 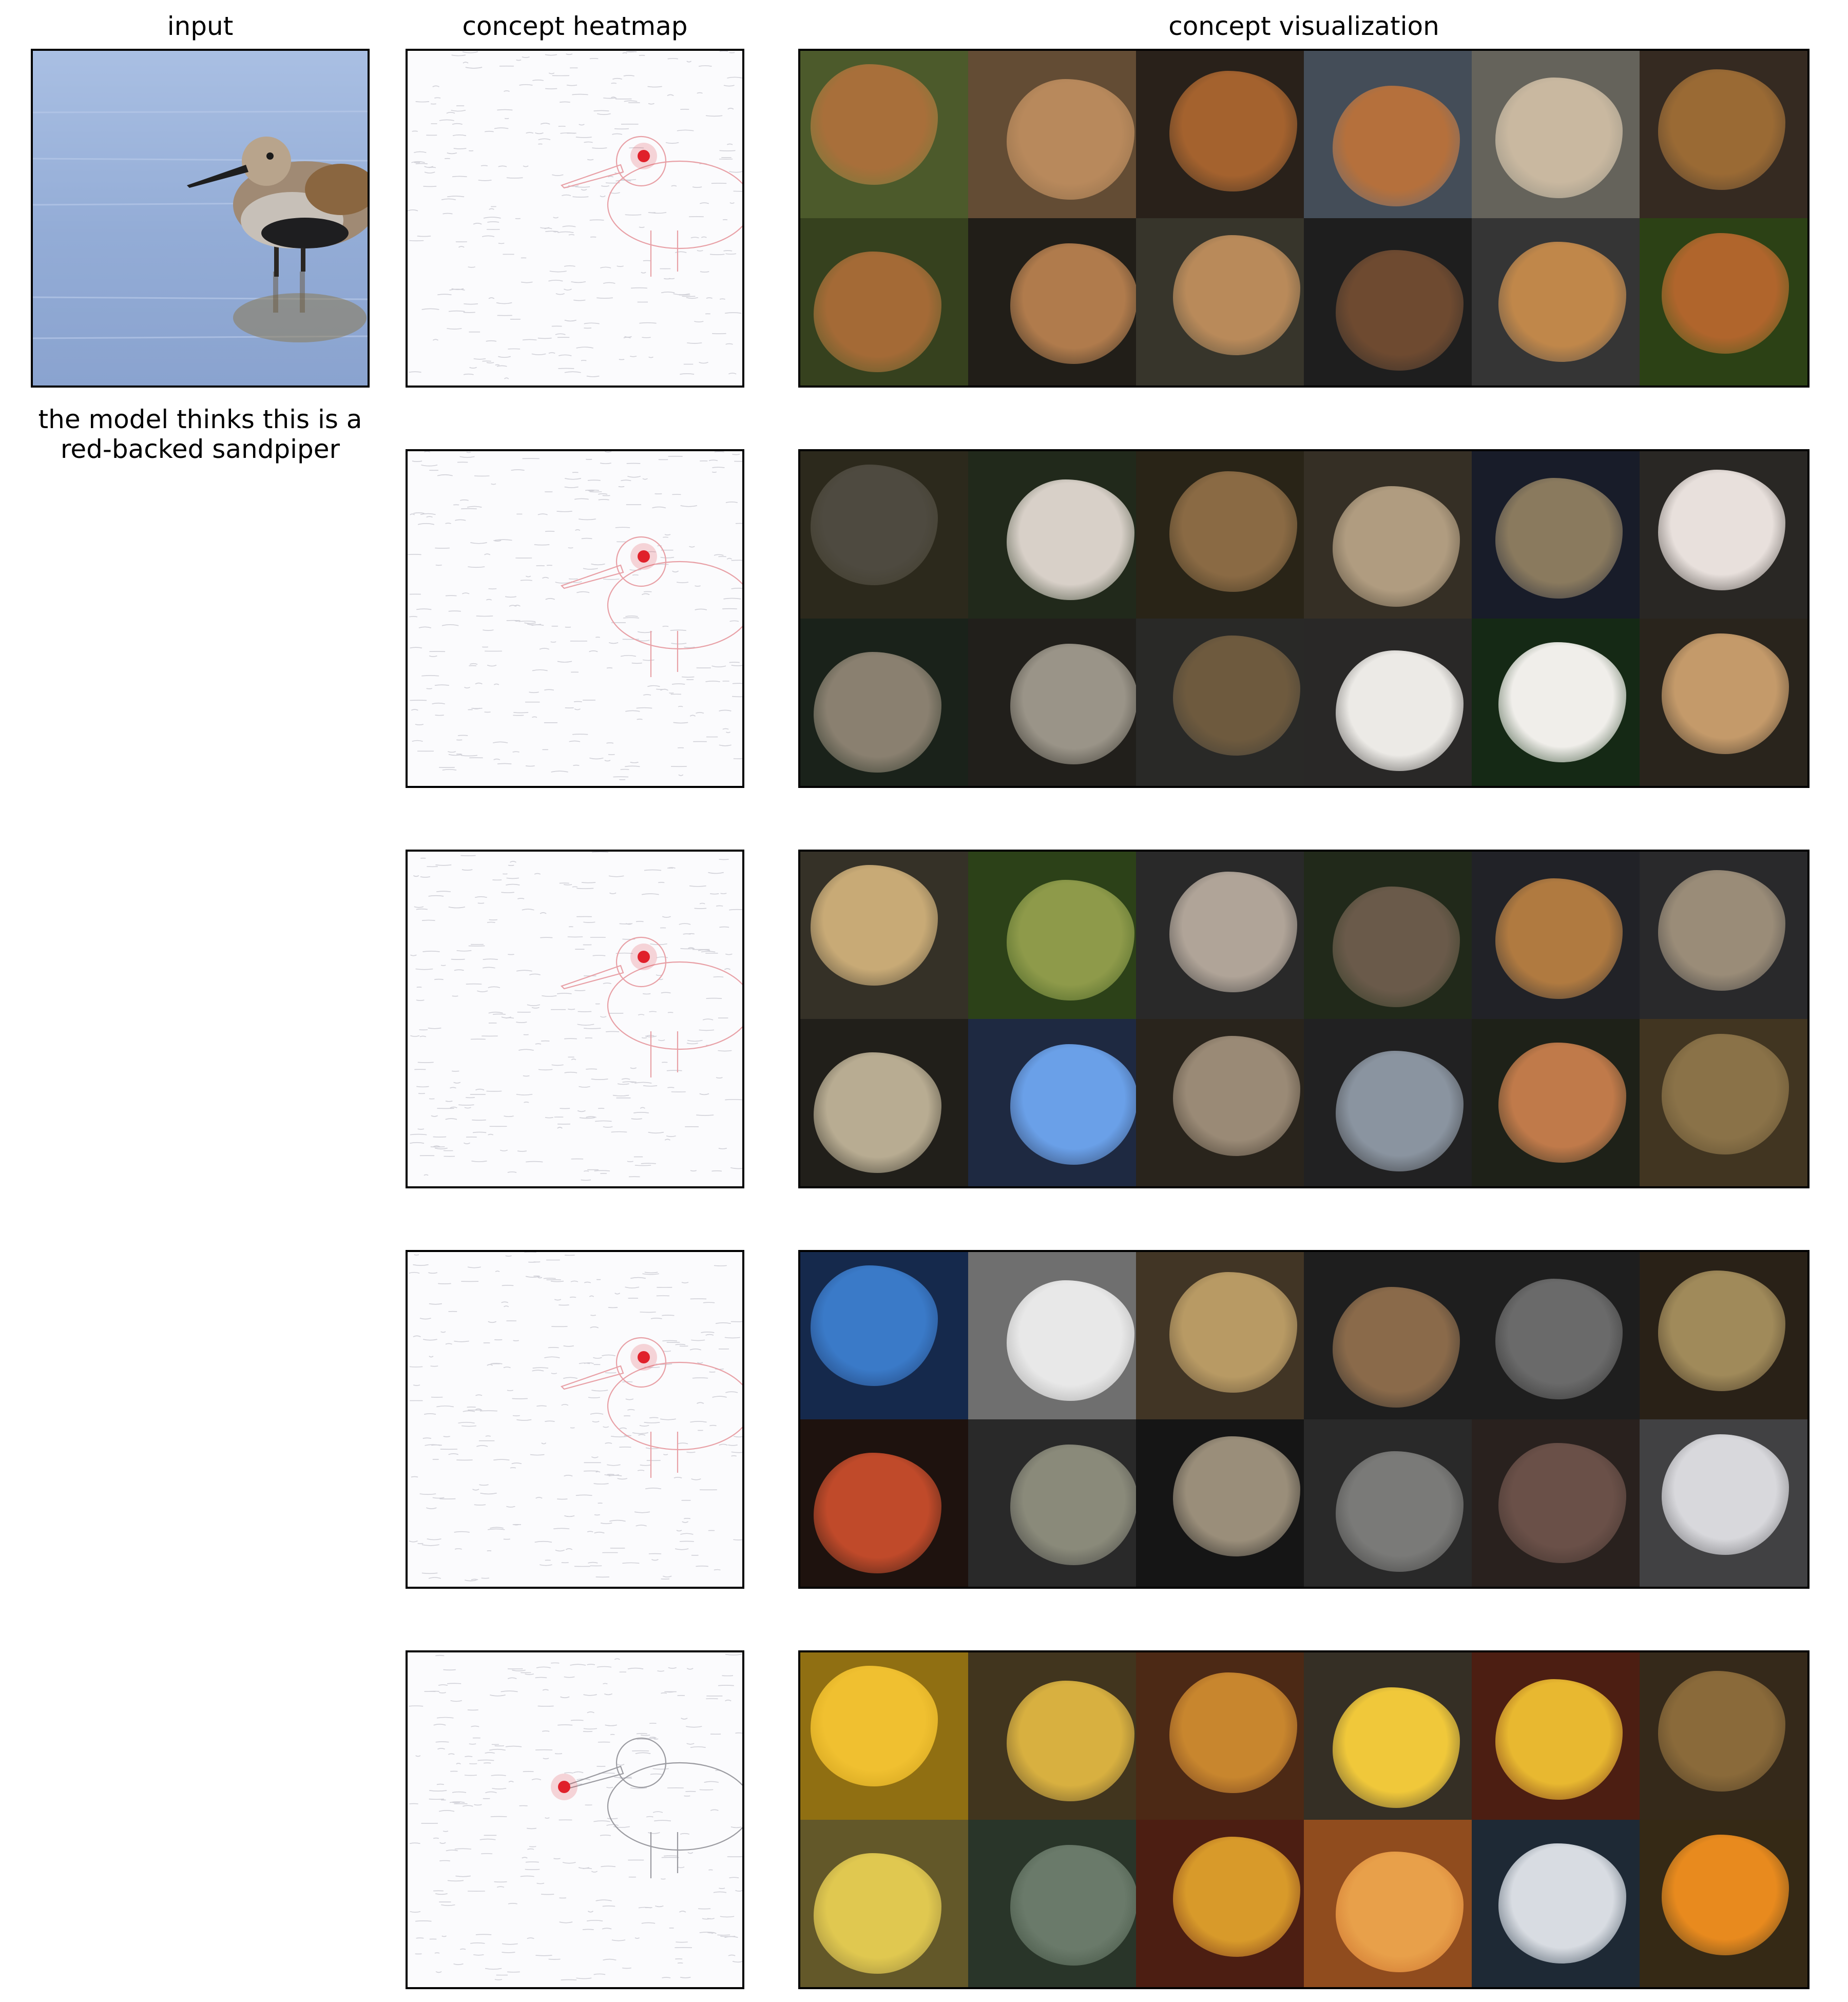 I want to click on input-column-title: input, so click(x=200, y=26).